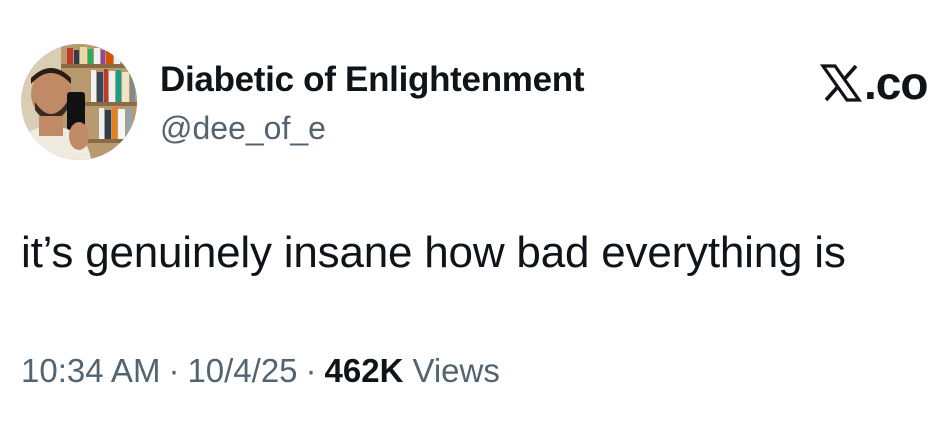 The height and width of the screenshot is (424, 934). I want to click on brand-text: .co, so click(896, 83).